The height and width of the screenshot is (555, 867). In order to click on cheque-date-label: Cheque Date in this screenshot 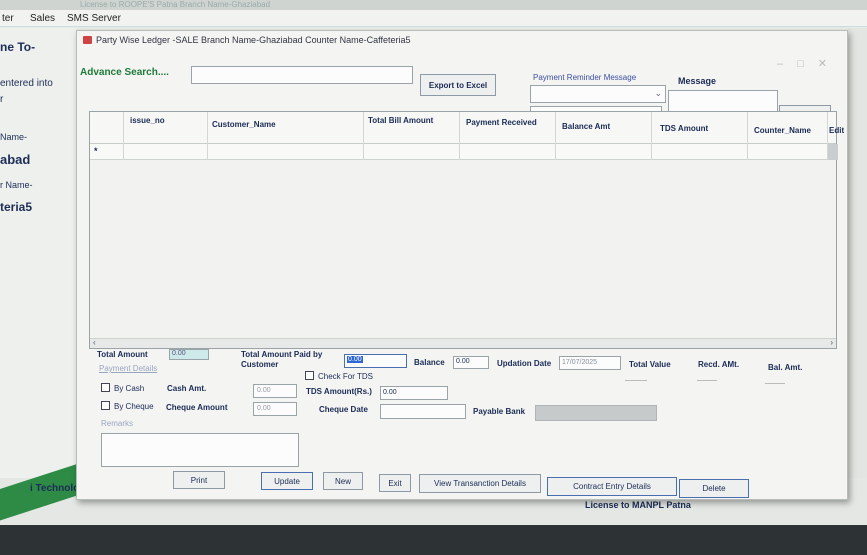, I will do `click(343, 409)`.